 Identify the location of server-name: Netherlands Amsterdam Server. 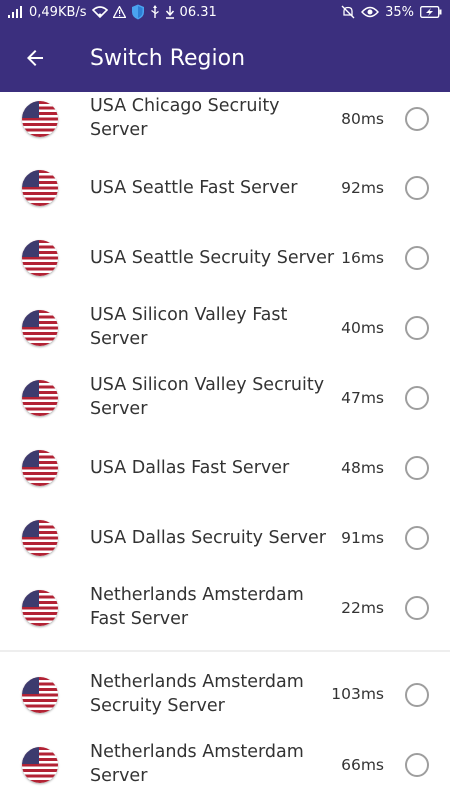
(197, 764).